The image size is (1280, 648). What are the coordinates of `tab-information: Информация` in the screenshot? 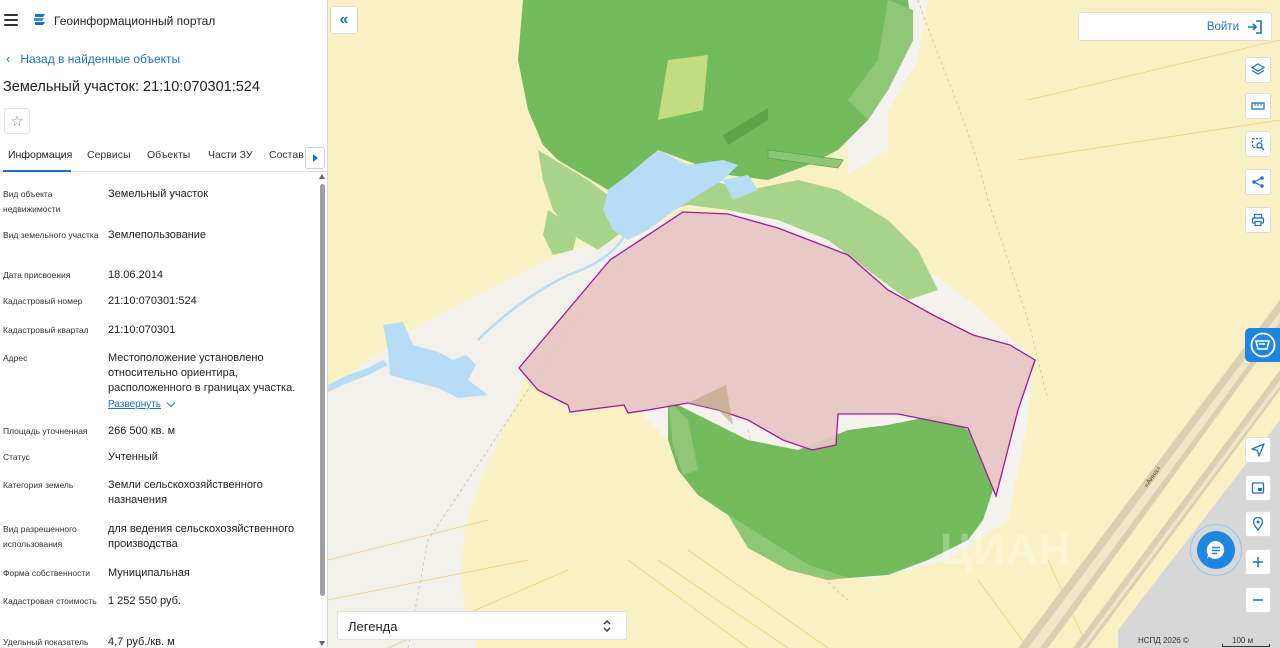 It's located at (40, 155).